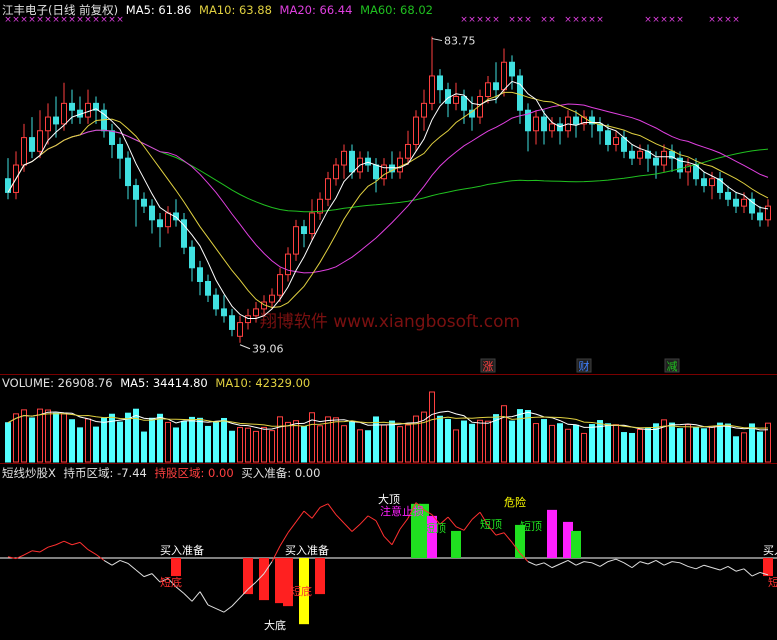 The width and height of the screenshot is (777, 640). Describe the element at coordinates (770, 550) in the screenshot. I see `label-buy-prepare: 买入` at that location.